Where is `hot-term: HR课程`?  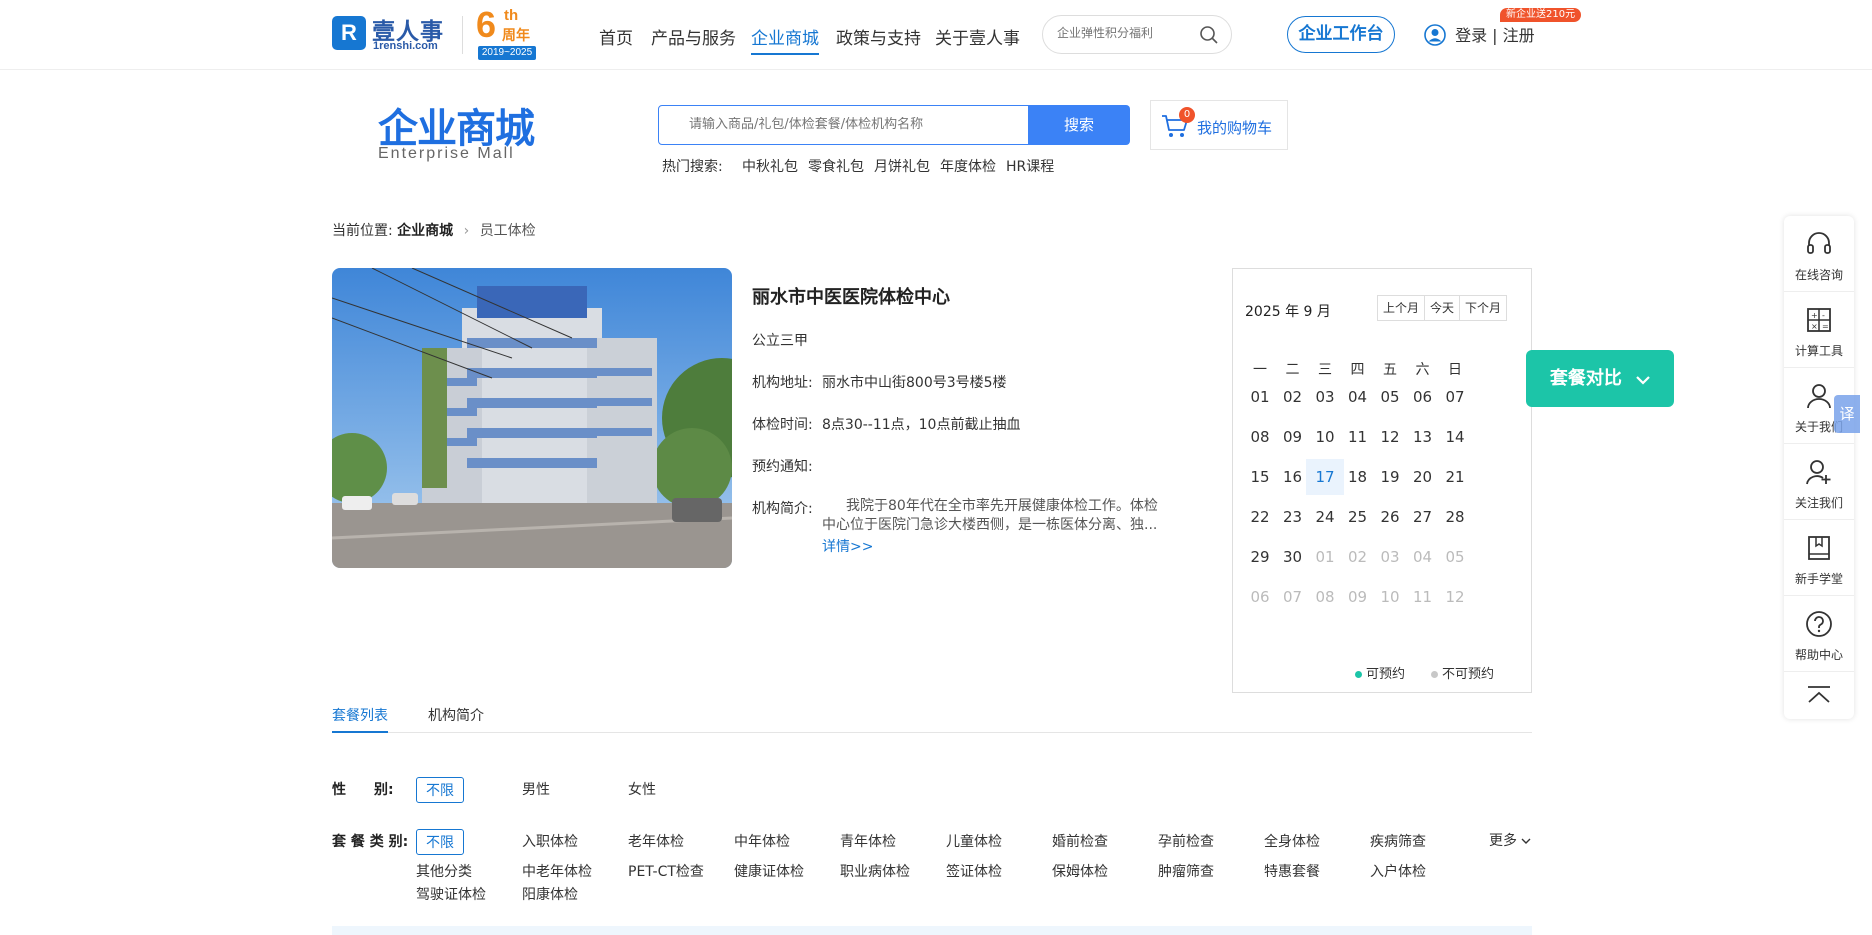
hot-term: HR课程 is located at coordinates (1030, 166).